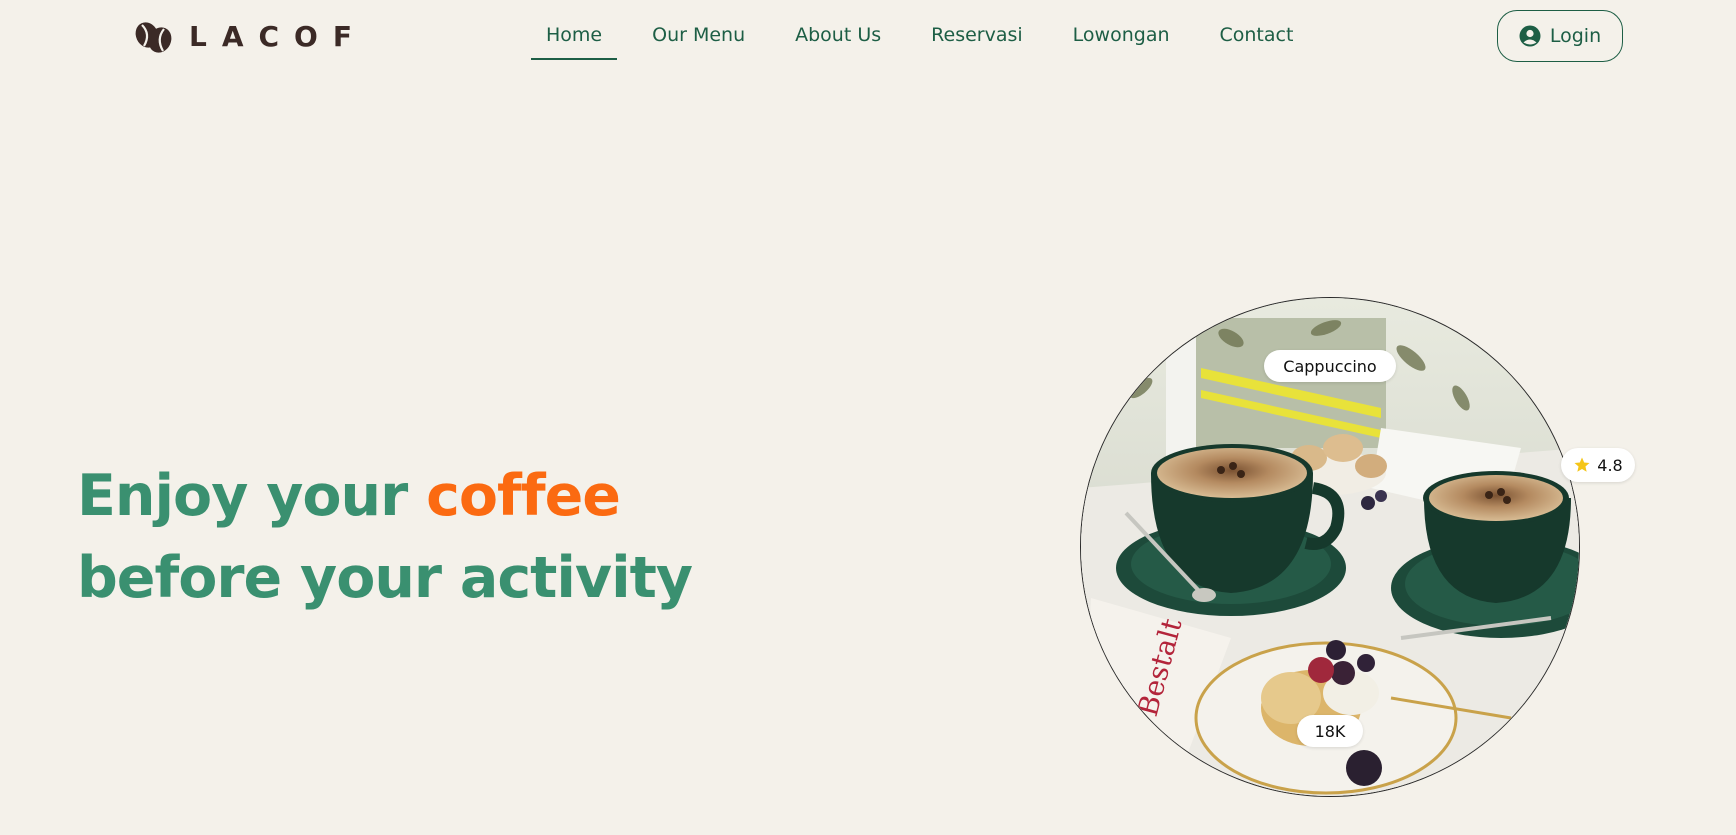  Describe the element at coordinates (1330, 366) in the screenshot. I see `product-name-badge: Cappuccino` at that location.